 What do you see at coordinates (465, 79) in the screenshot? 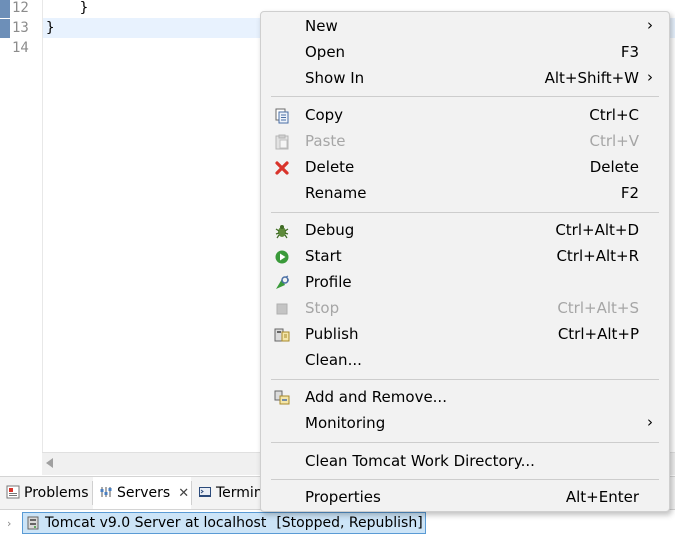
I see `menu-item-show-in: Show In Alt+Shift+W ›` at bounding box center [465, 79].